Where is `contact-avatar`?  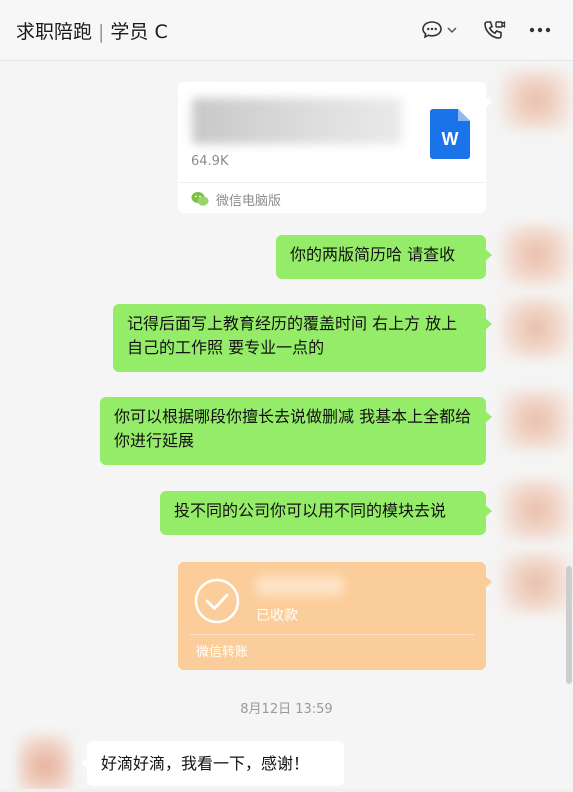 contact-avatar is located at coordinates (45, 763).